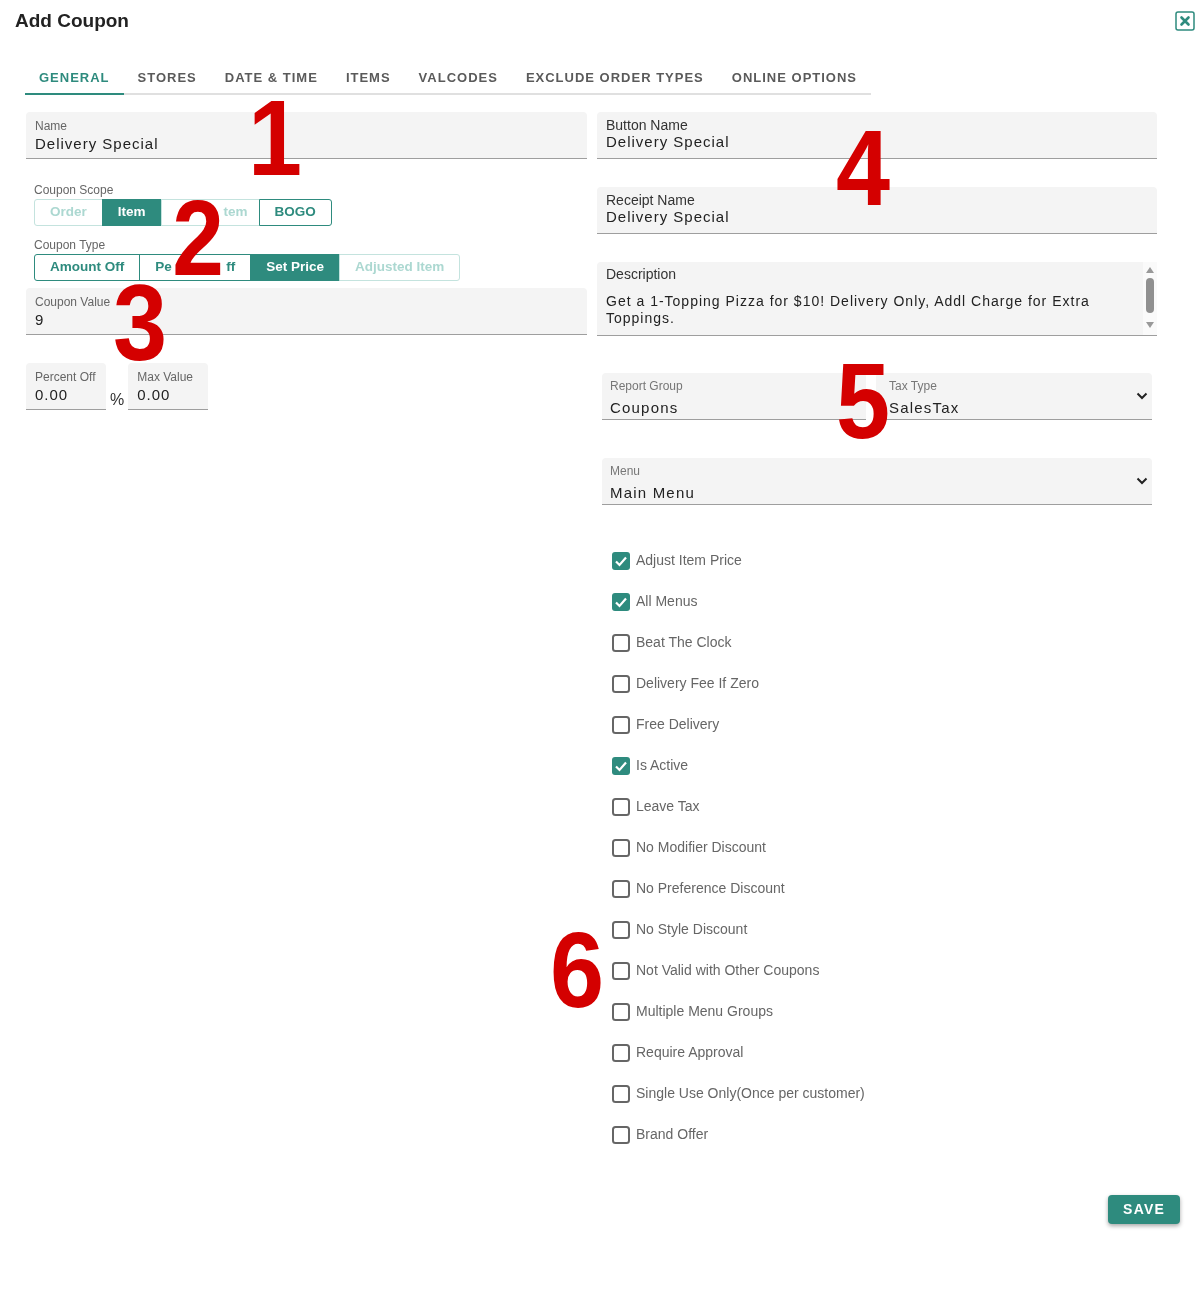  I want to click on save-button: SAVE, so click(1144, 1209).